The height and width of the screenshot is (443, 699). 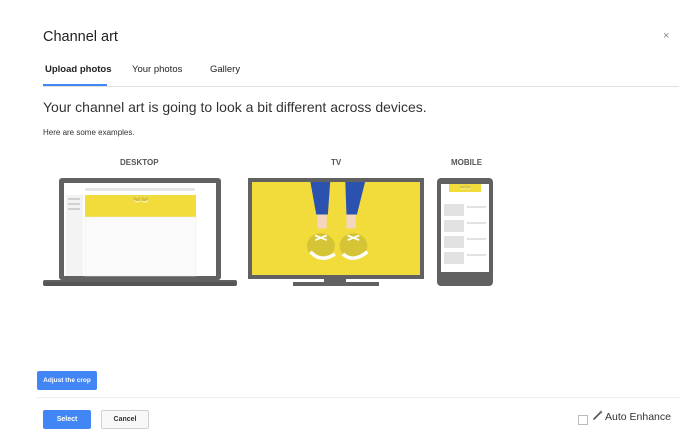 What do you see at coordinates (80, 37) in the screenshot?
I see `dialog-title: Channel art` at bounding box center [80, 37].